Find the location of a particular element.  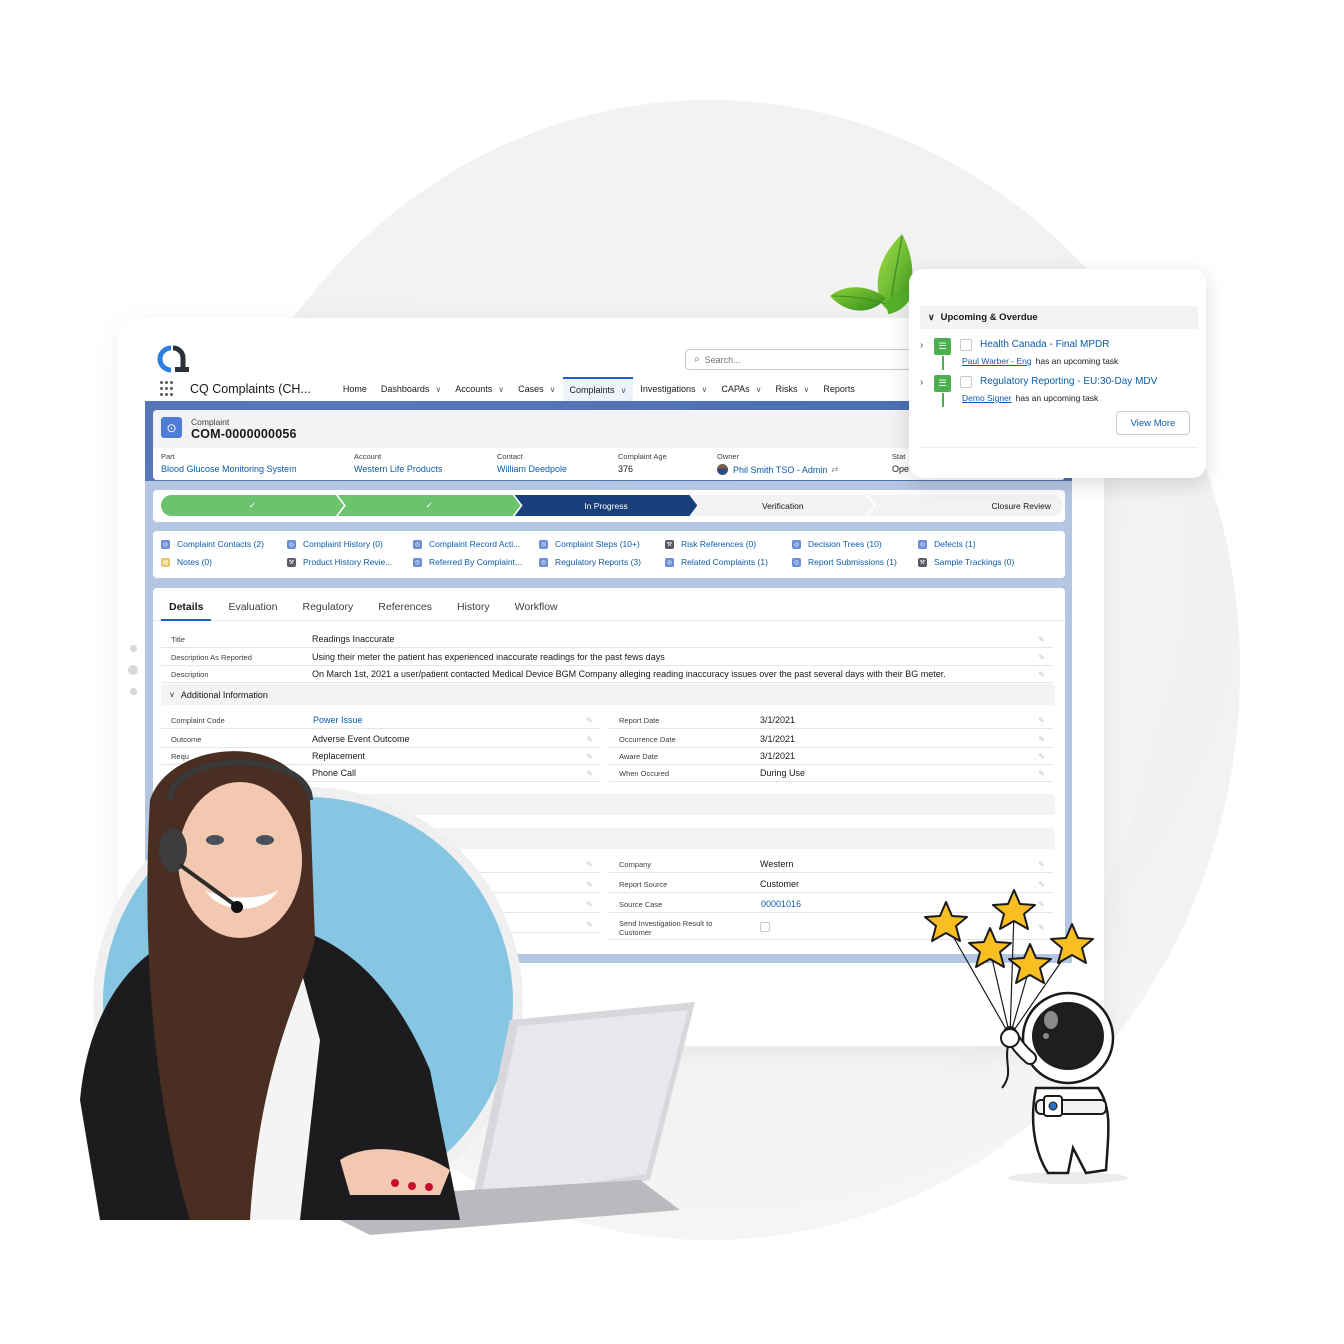

complaint-code-link: Power Issue is located at coordinates (338, 720).